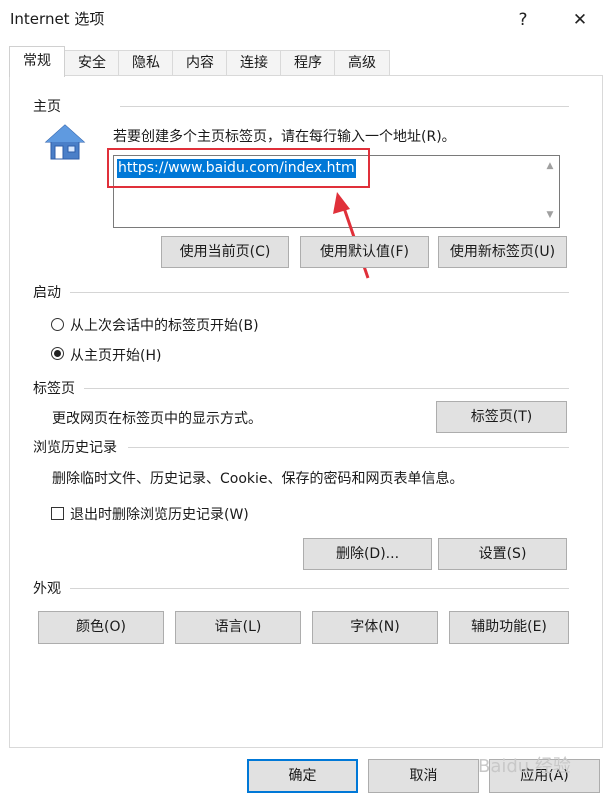 This screenshot has height=805, width=611. What do you see at coordinates (550, 168) in the screenshot?
I see `scroll-up-icon: ▲` at bounding box center [550, 168].